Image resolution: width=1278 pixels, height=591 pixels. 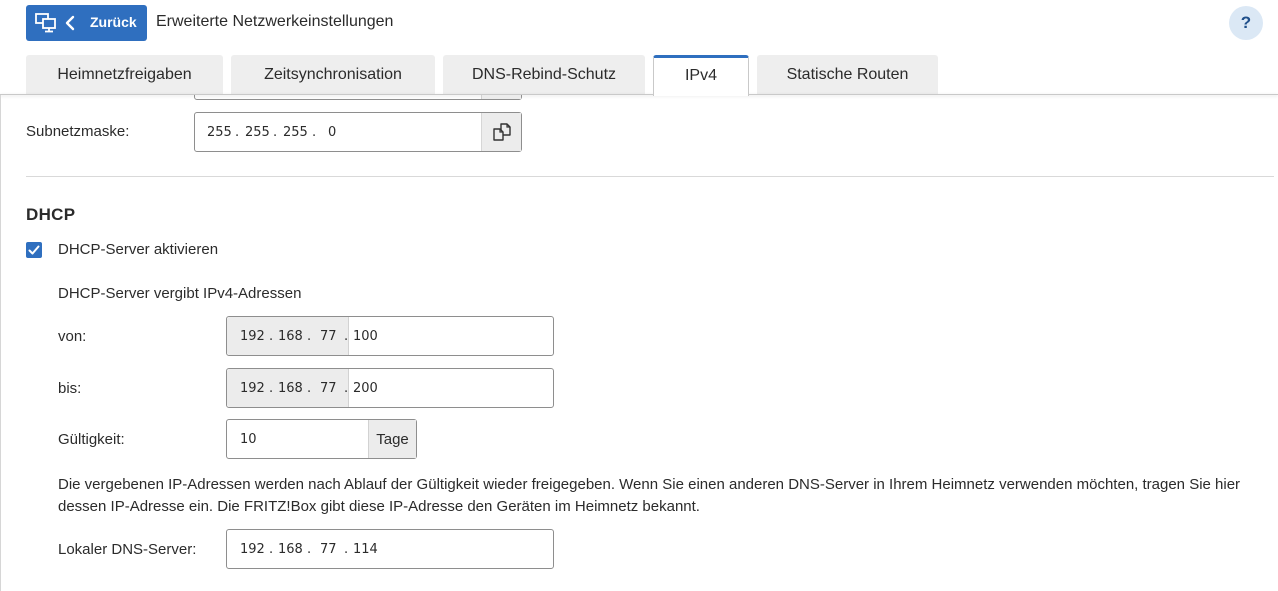 I want to click on dhcp-range-heading: DHCP-Server vergibt IPv4-Adressen, so click(x=180, y=293).